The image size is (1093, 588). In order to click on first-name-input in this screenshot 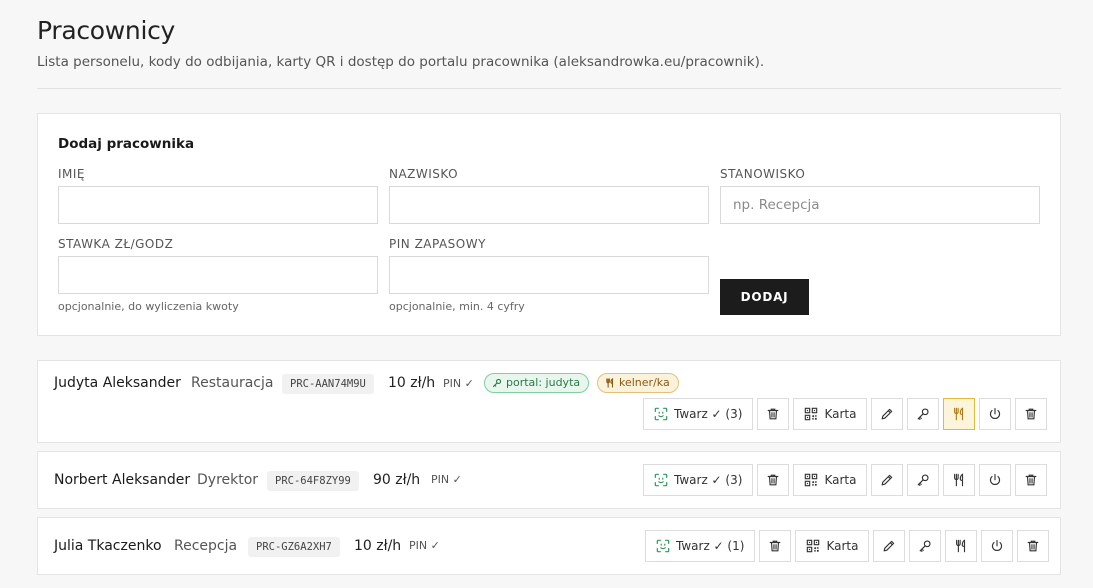, I will do `click(218, 205)`.